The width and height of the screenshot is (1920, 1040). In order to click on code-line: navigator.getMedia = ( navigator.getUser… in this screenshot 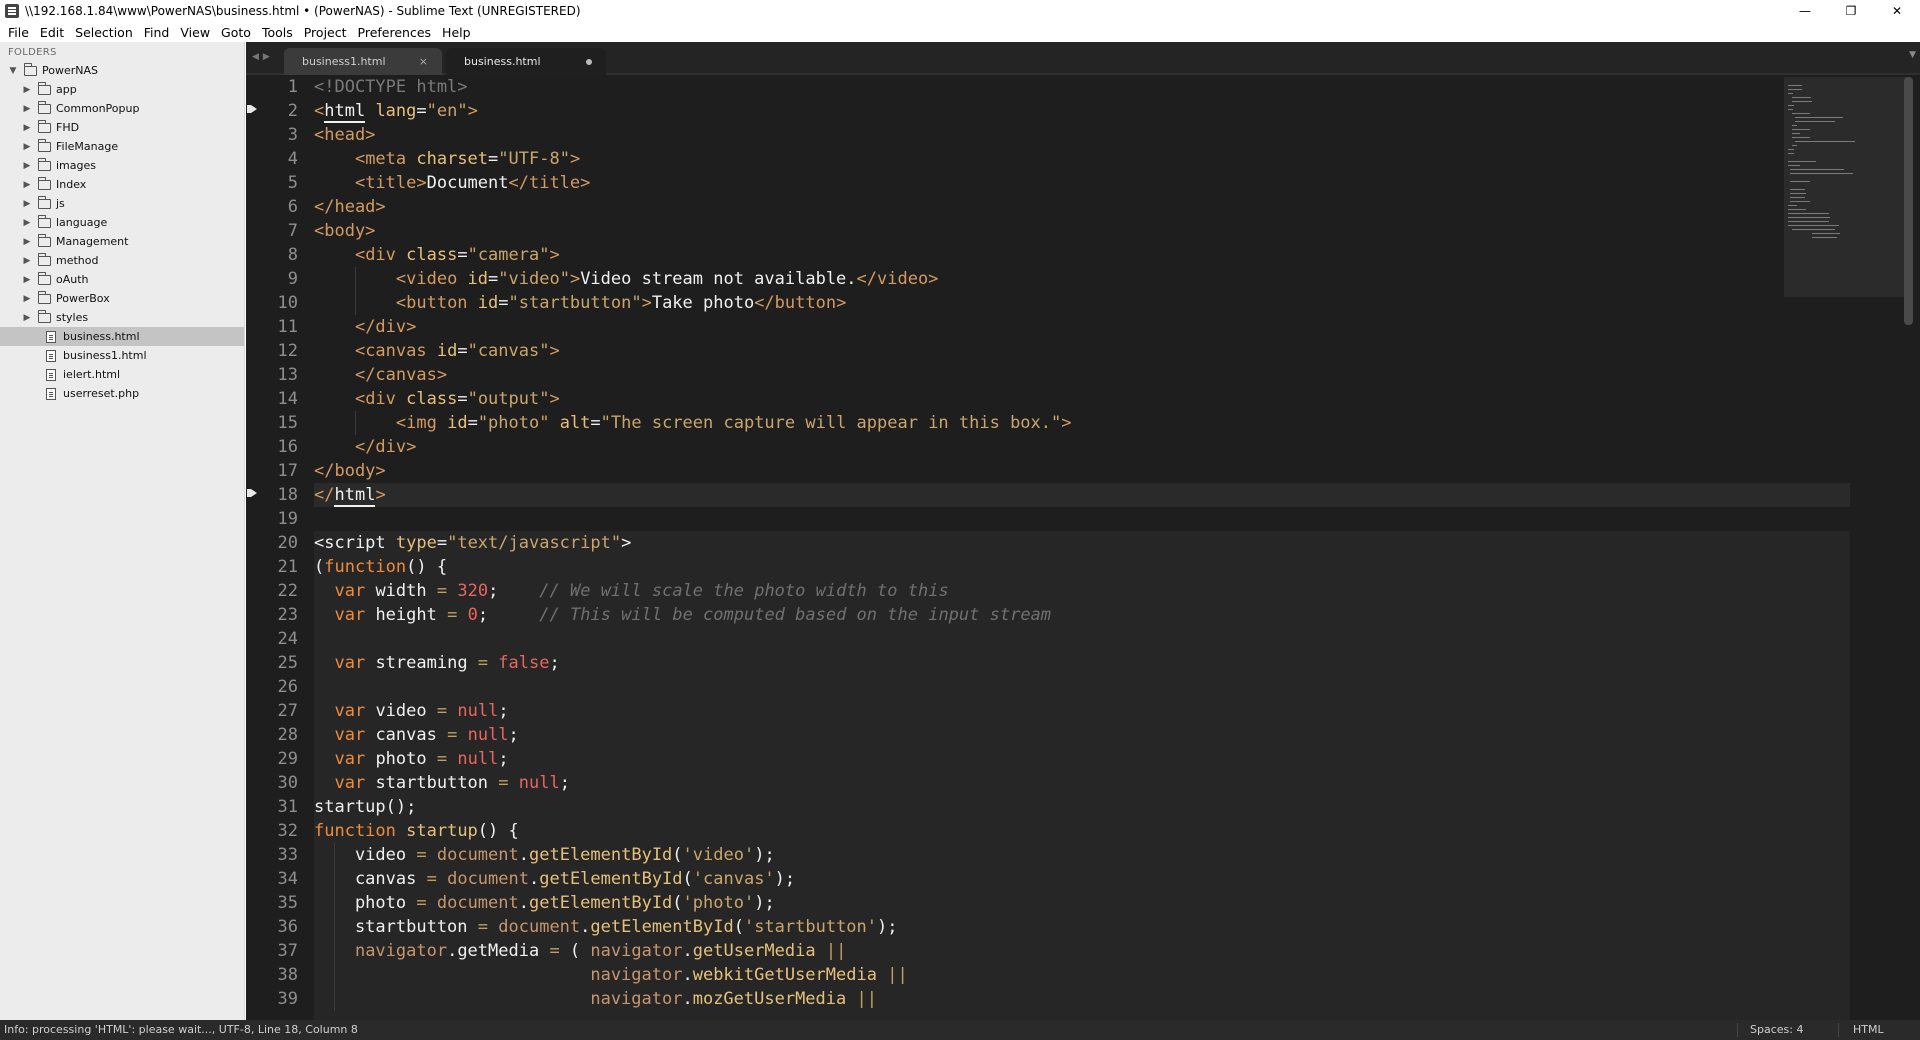, I will do `click(580, 951)`.